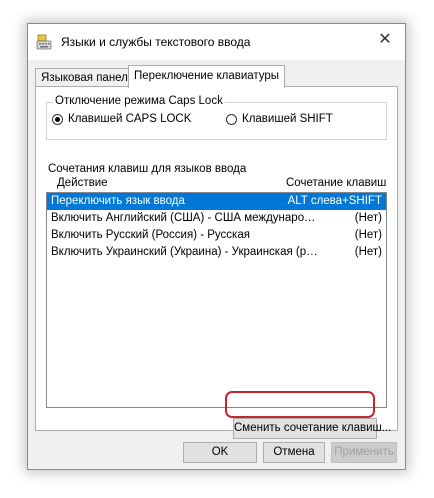 This screenshot has height=498, width=434. I want to click on apply-label: Применить, so click(364, 452).